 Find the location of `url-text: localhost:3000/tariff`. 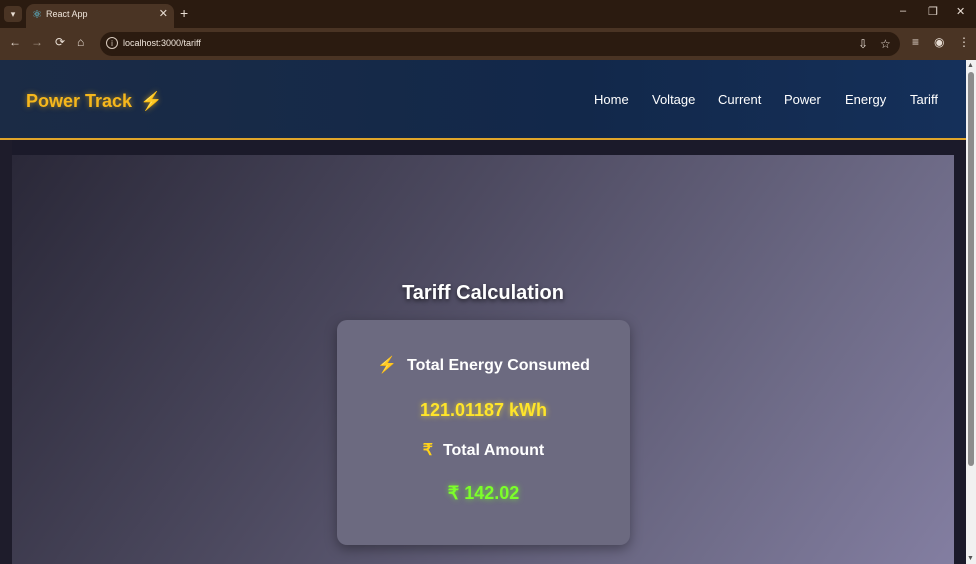

url-text: localhost:3000/tariff is located at coordinates (162, 43).